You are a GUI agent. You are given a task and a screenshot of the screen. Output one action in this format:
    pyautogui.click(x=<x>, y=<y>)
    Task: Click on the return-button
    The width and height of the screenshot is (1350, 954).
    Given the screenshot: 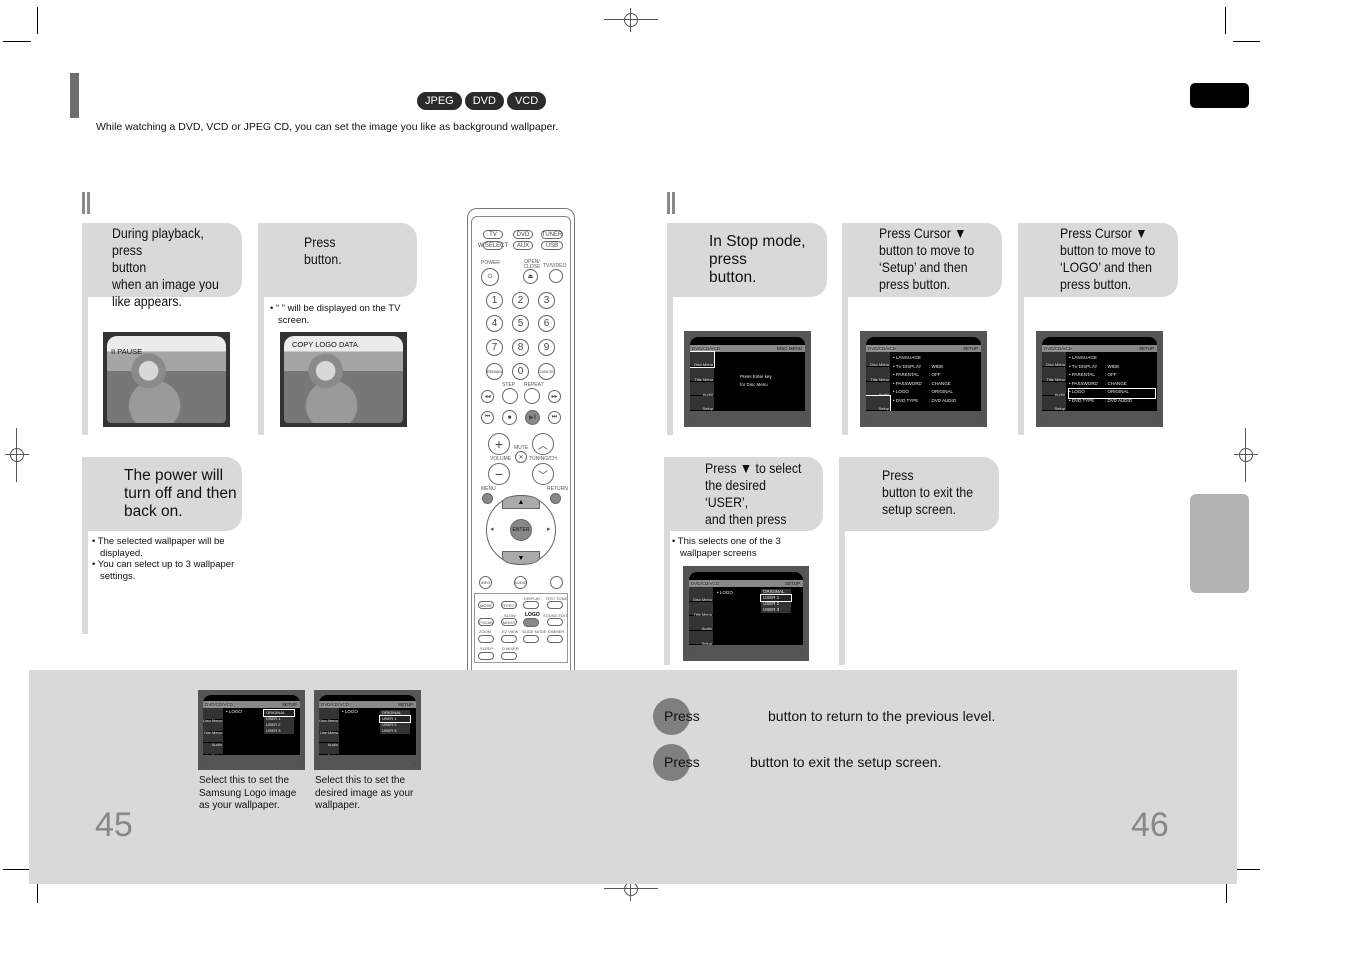 What is the action you would take?
    pyautogui.click(x=555, y=498)
    